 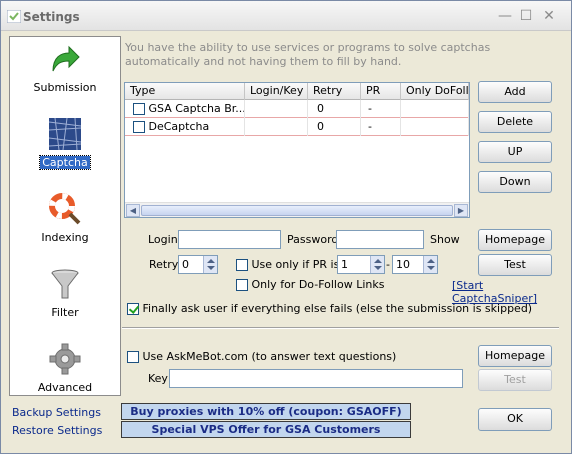 I want to click on dofollow-checkbox, so click(x=242, y=285).